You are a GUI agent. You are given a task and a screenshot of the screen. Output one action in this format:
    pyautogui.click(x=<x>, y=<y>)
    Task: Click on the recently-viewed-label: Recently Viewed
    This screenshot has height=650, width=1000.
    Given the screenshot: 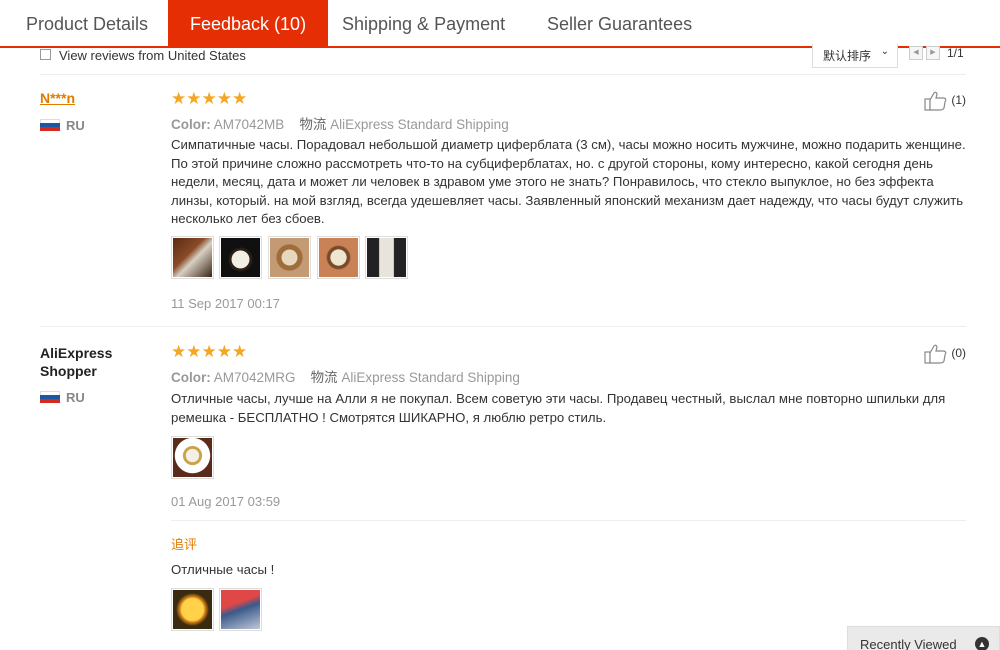 What is the action you would take?
    pyautogui.click(x=908, y=643)
    